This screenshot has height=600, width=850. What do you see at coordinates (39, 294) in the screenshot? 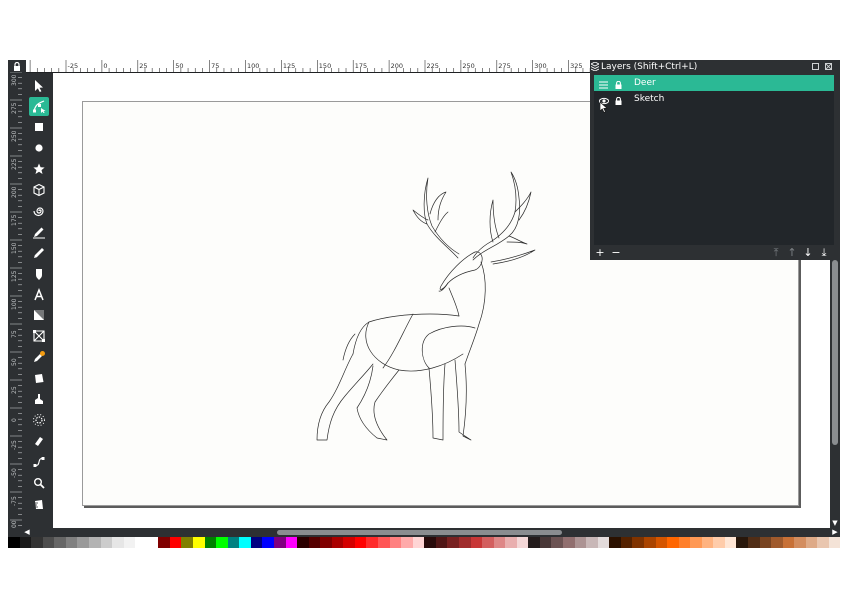
I see `text-tool` at bounding box center [39, 294].